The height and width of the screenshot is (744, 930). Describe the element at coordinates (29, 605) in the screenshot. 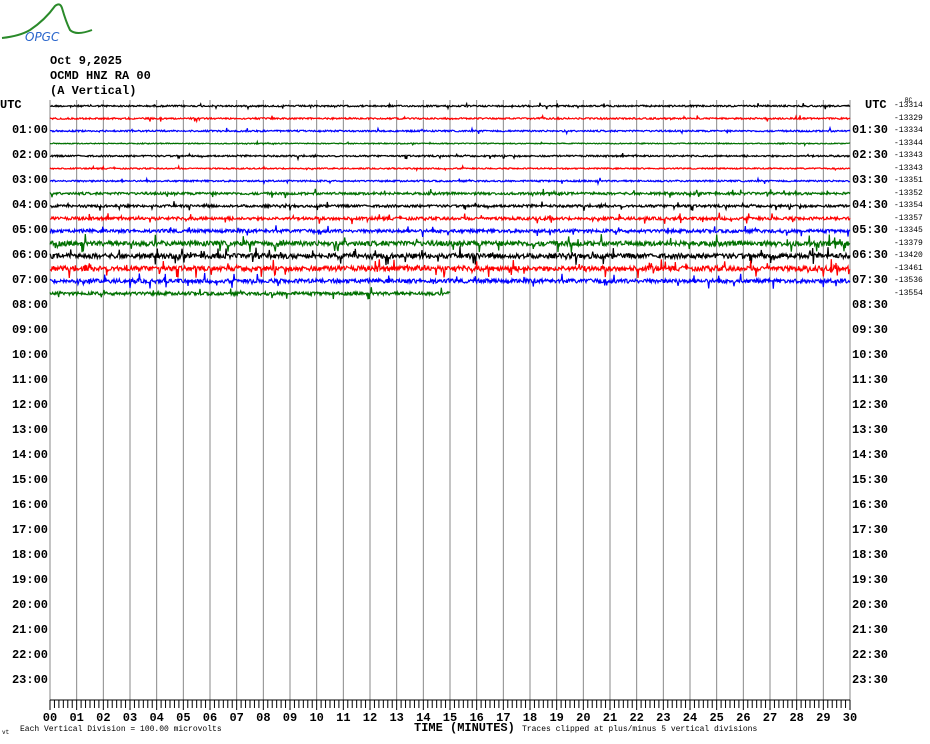

I see `left-time-label: 20:00` at that location.